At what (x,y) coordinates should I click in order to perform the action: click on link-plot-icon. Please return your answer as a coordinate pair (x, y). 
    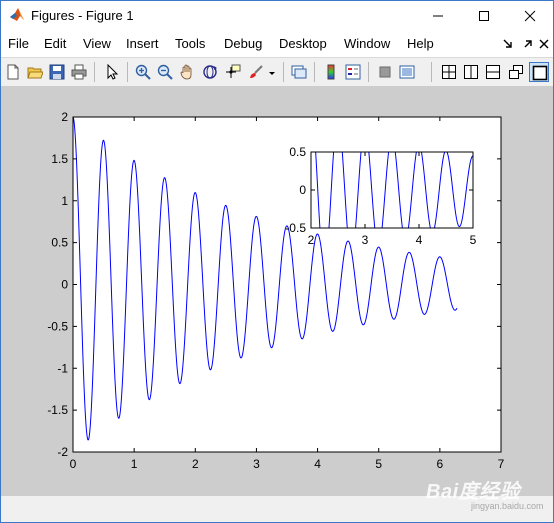
    Looking at the image, I should click on (299, 72).